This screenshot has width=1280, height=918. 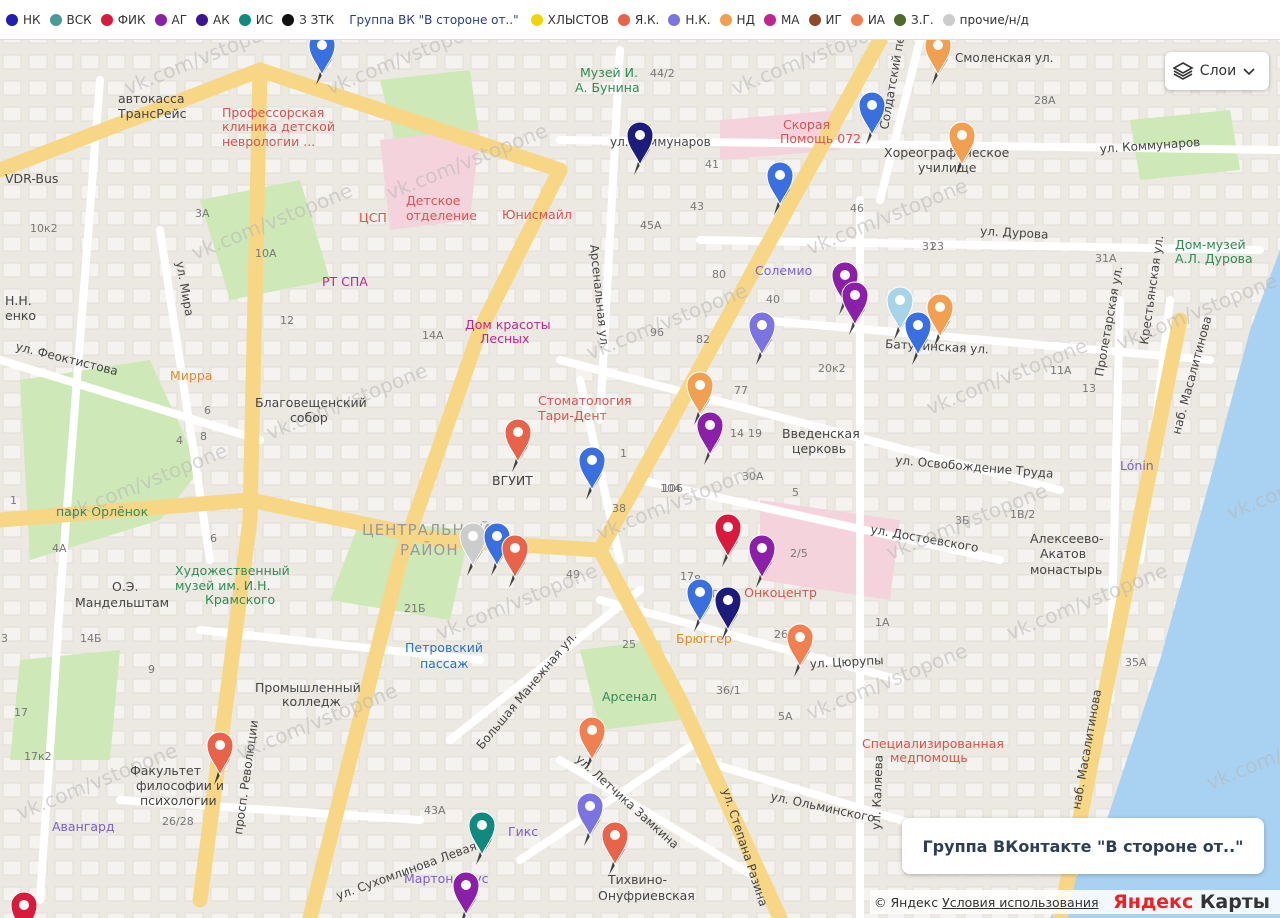 I want to click on poi-label: Художественный, so click(x=232, y=570).